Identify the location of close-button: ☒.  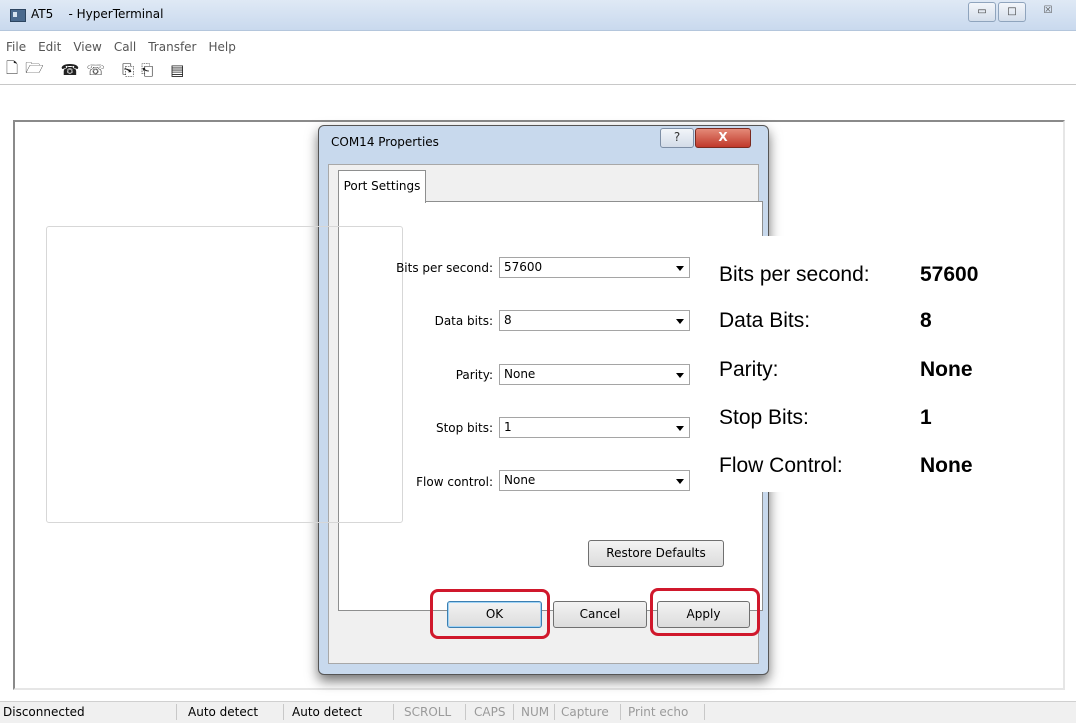
(1048, 11).